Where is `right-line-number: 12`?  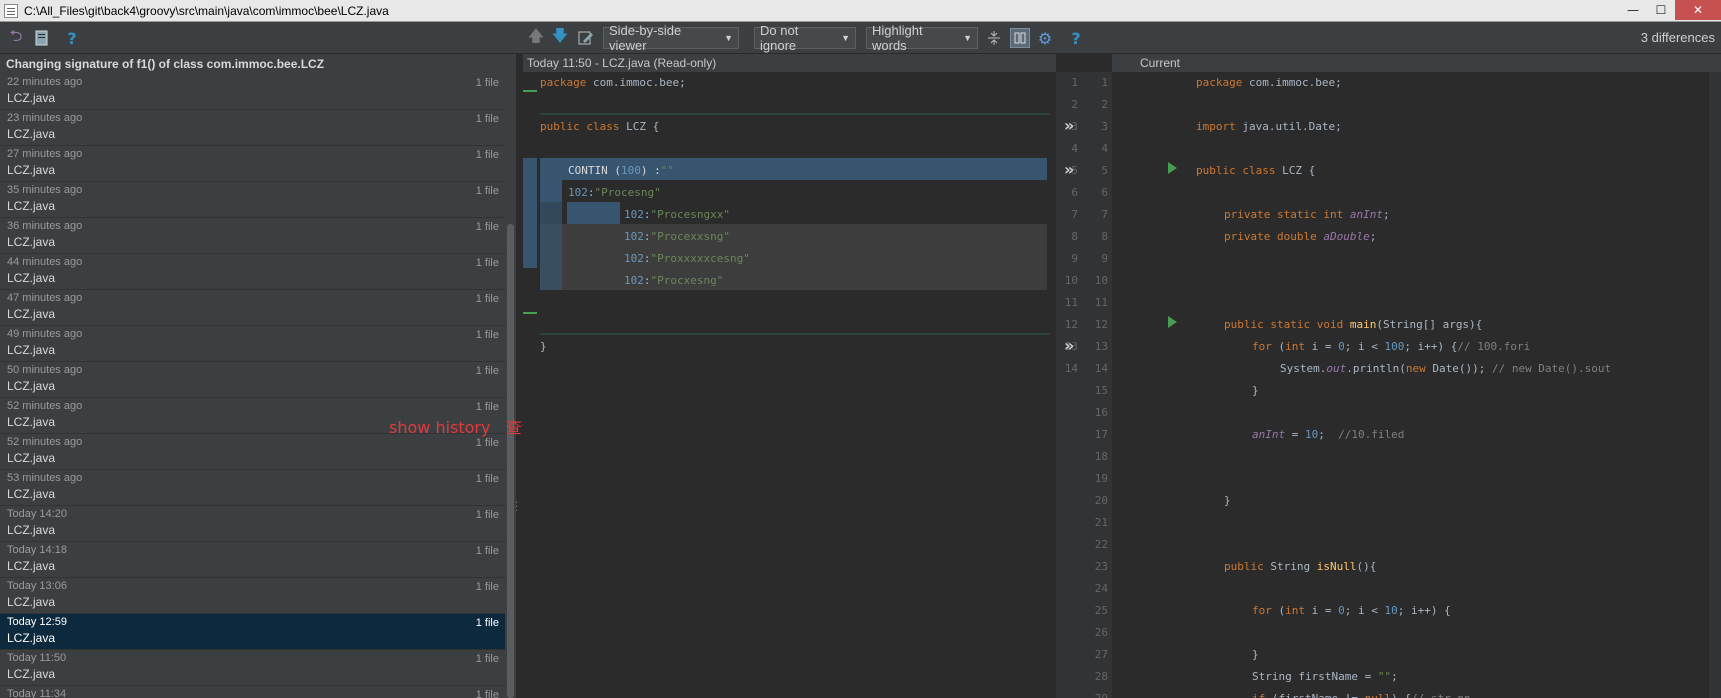
right-line-number: 12 is located at coordinates (1101, 324).